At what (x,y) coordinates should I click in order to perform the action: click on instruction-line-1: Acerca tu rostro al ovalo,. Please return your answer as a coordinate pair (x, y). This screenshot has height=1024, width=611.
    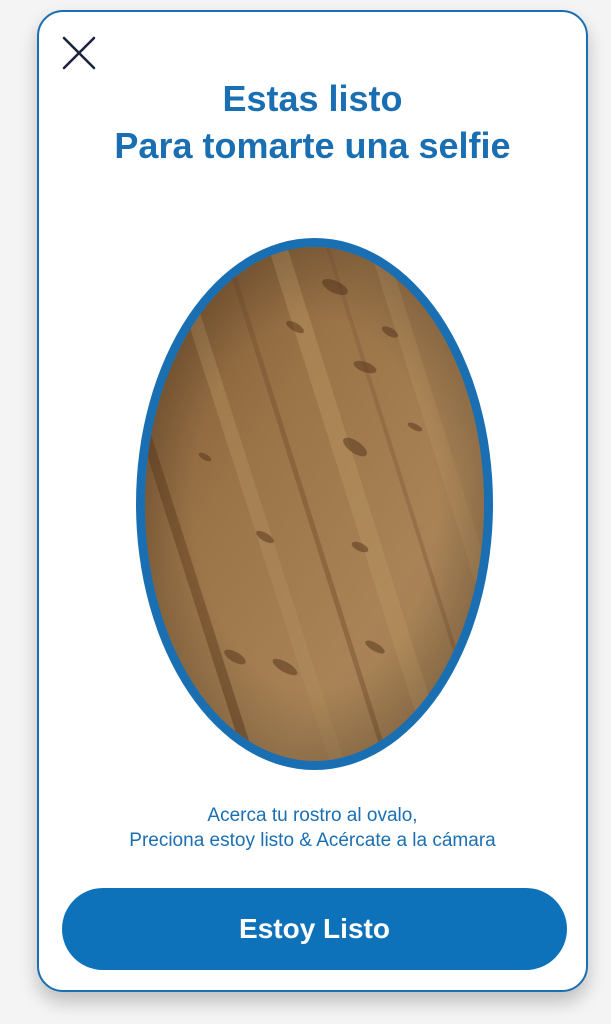
    Looking at the image, I should click on (312, 815).